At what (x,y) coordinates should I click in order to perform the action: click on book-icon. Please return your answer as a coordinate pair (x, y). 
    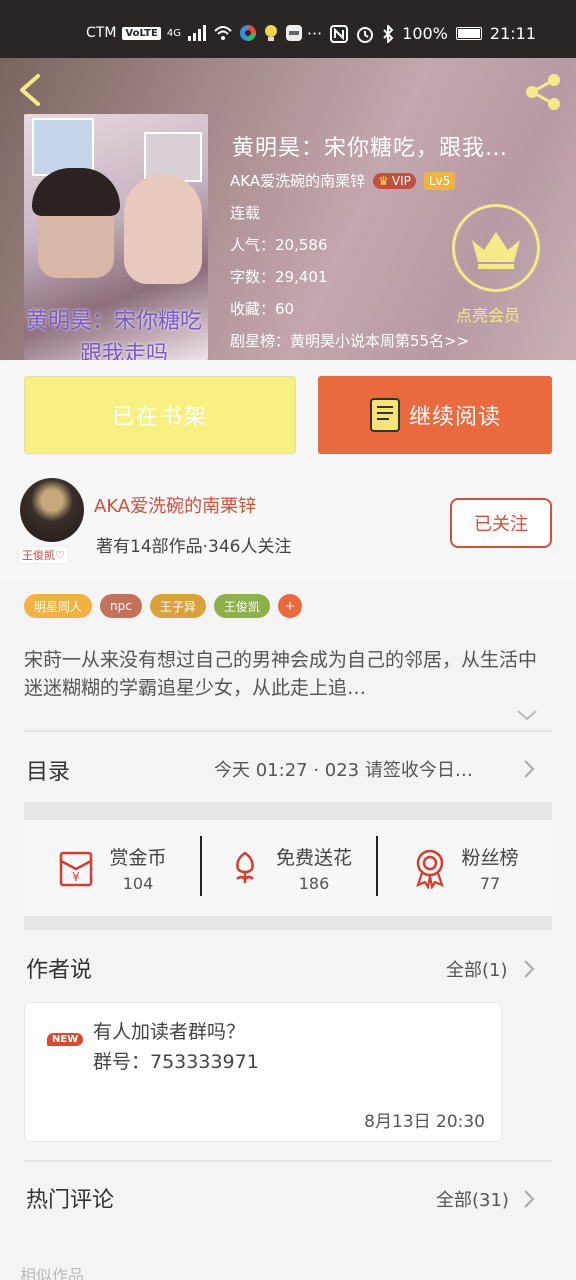
    Looking at the image, I should click on (384, 415).